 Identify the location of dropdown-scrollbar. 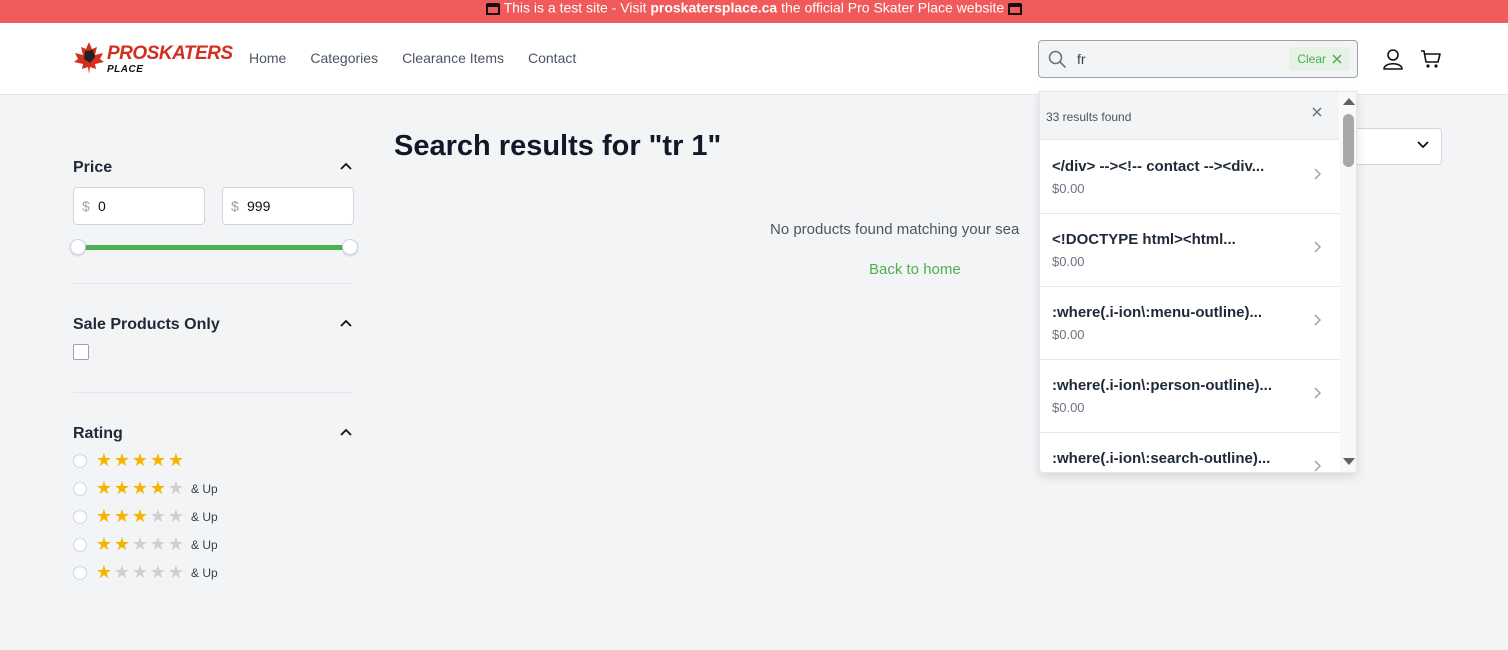
(1348, 282).